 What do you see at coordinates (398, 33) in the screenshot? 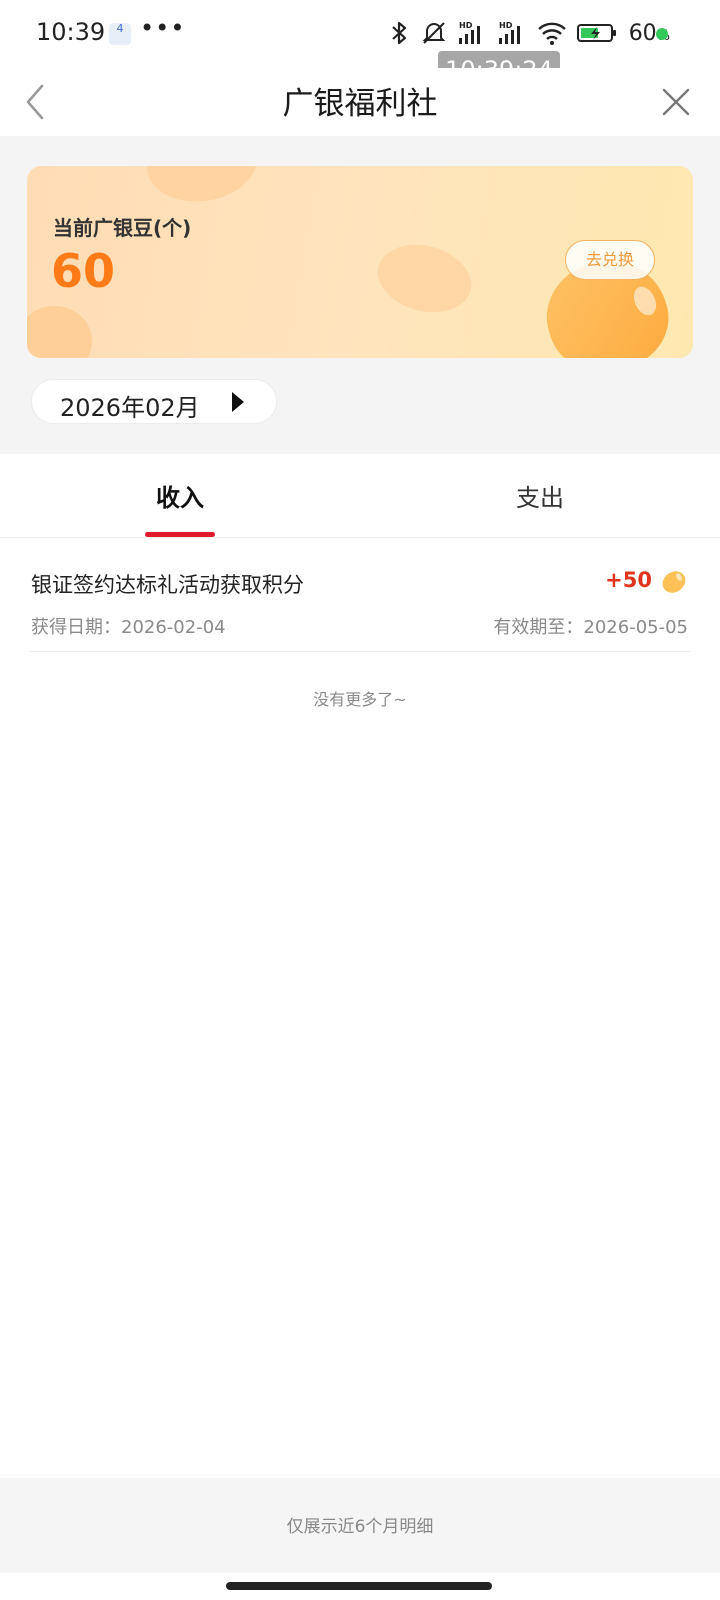
I see `bluetooth-icon` at bounding box center [398, 33].